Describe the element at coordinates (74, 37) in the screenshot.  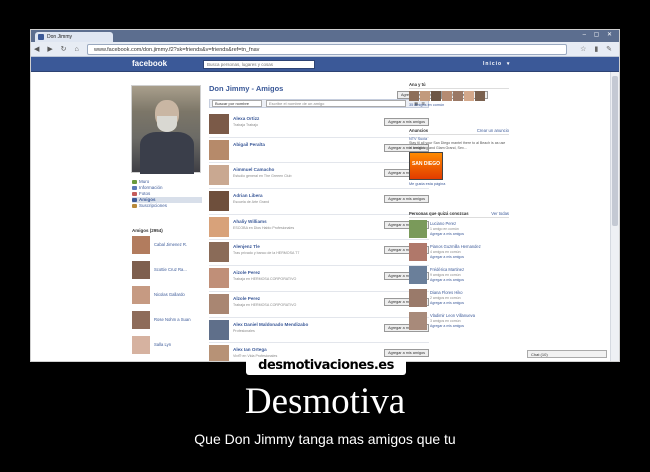
I see `browser-tab: Don Jimmy` at that location.